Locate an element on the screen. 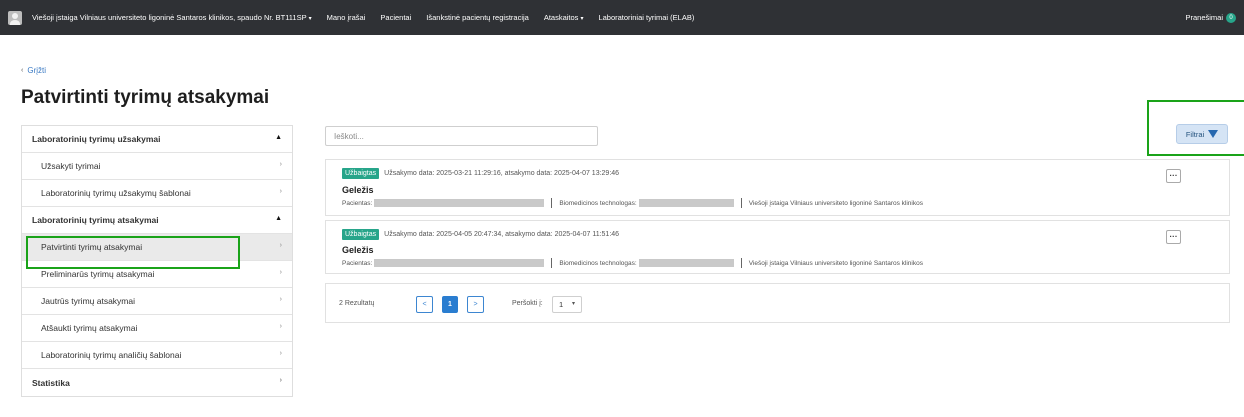 This screenshot has width=1244, height=417. sidebar-section-label: Laboratorinių tyrimų atsakymai is located at coordinates (95, 220).